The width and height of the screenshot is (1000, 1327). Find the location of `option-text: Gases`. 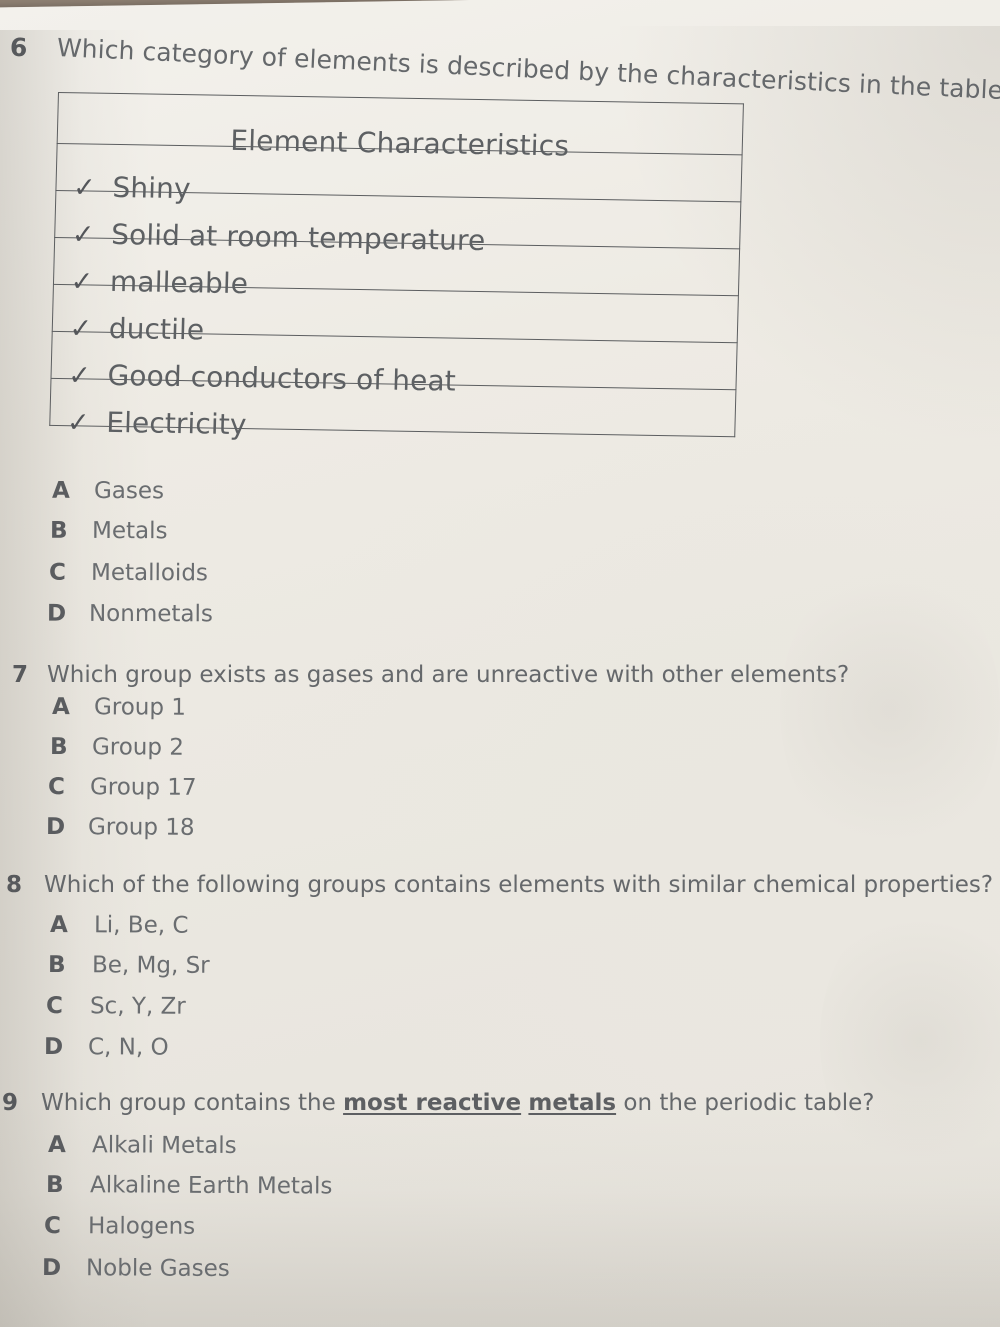

option-text: Gases is located at coordinates (129, 491).